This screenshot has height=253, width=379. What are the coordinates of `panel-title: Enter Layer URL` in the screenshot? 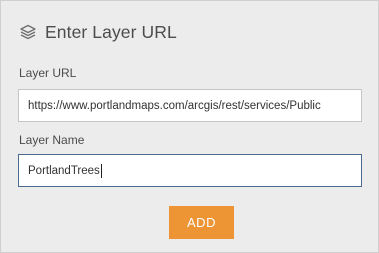 It's located at (111, 31).